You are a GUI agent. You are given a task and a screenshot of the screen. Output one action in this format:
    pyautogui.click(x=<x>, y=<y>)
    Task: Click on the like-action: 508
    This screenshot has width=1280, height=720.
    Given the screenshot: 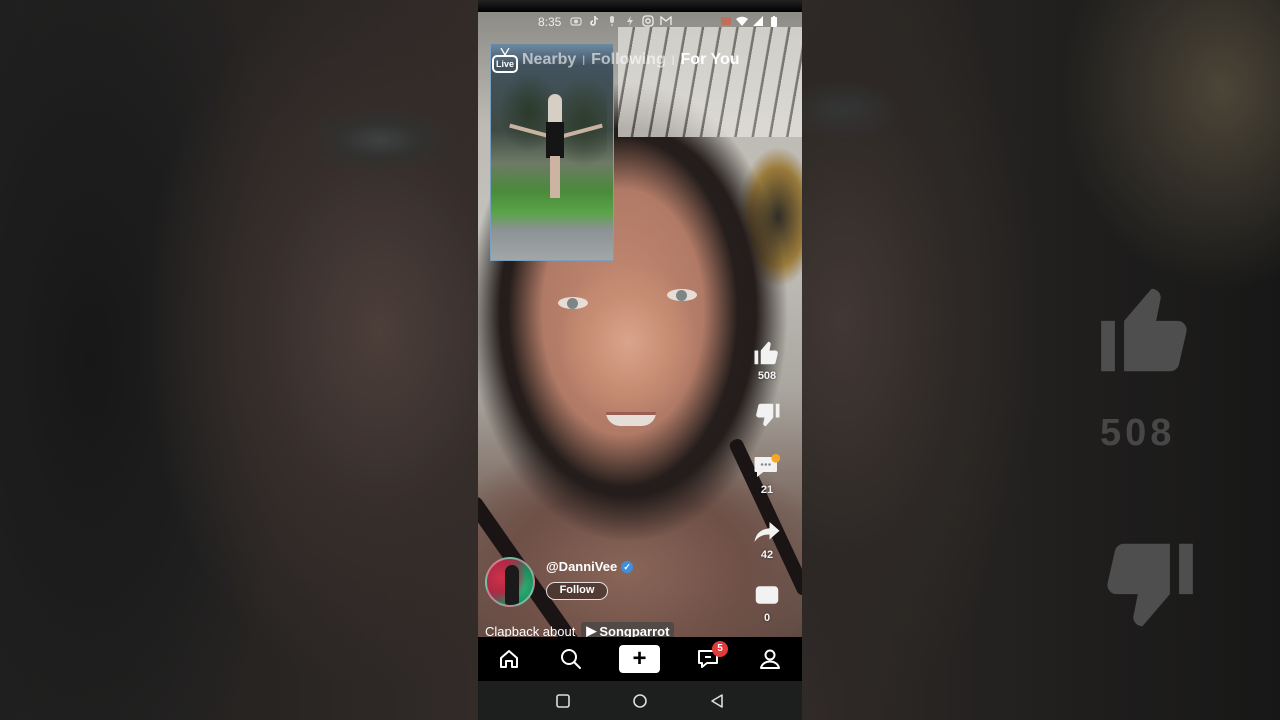 What is the action you would take?
    pyautogui.click(x=767, y=360)
    